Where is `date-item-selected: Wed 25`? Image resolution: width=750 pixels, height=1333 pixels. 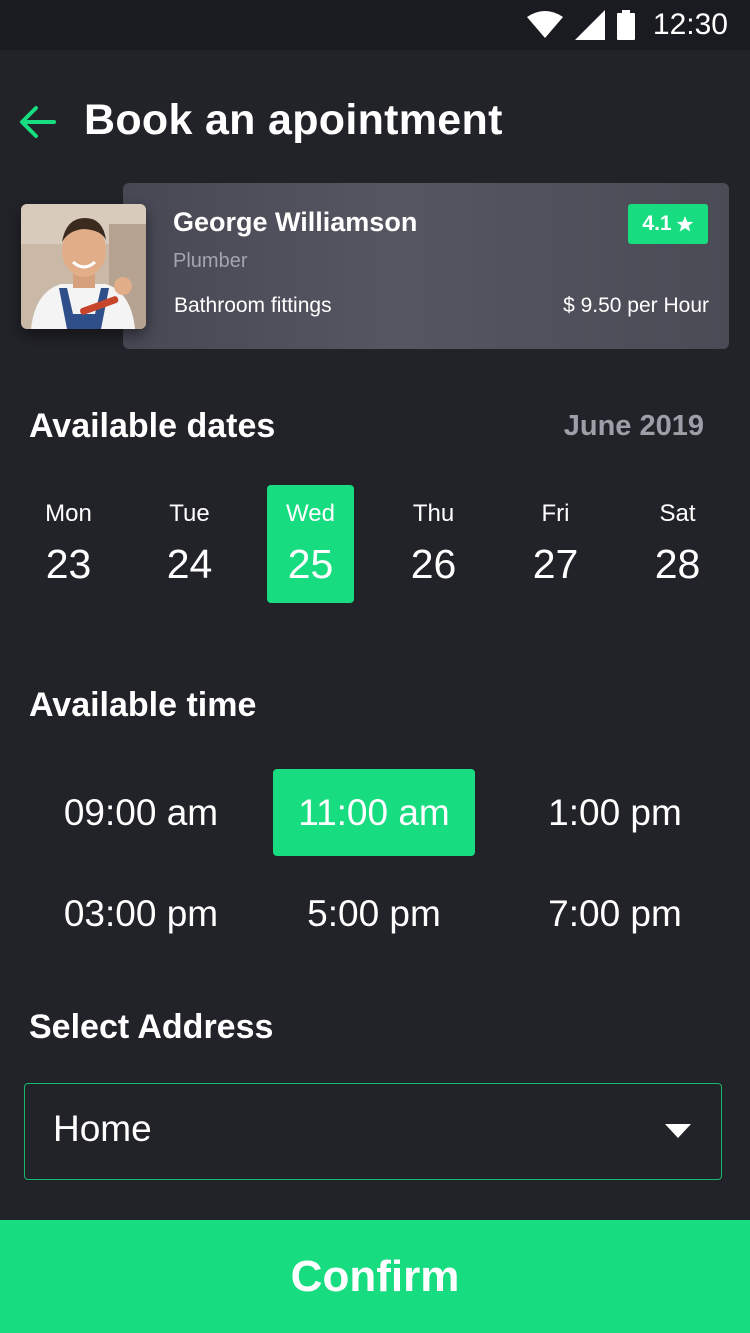 date-item-selected: Wed 25 is located at coordinates (310, 544).